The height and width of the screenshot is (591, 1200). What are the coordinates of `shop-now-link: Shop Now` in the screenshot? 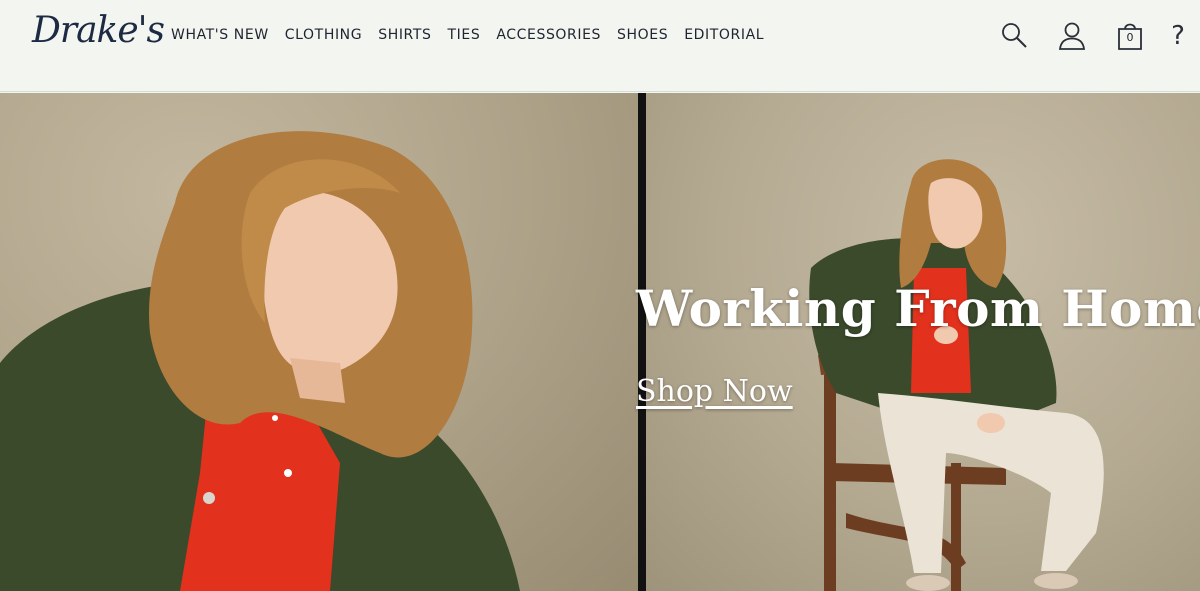 It's located at (714, 391).